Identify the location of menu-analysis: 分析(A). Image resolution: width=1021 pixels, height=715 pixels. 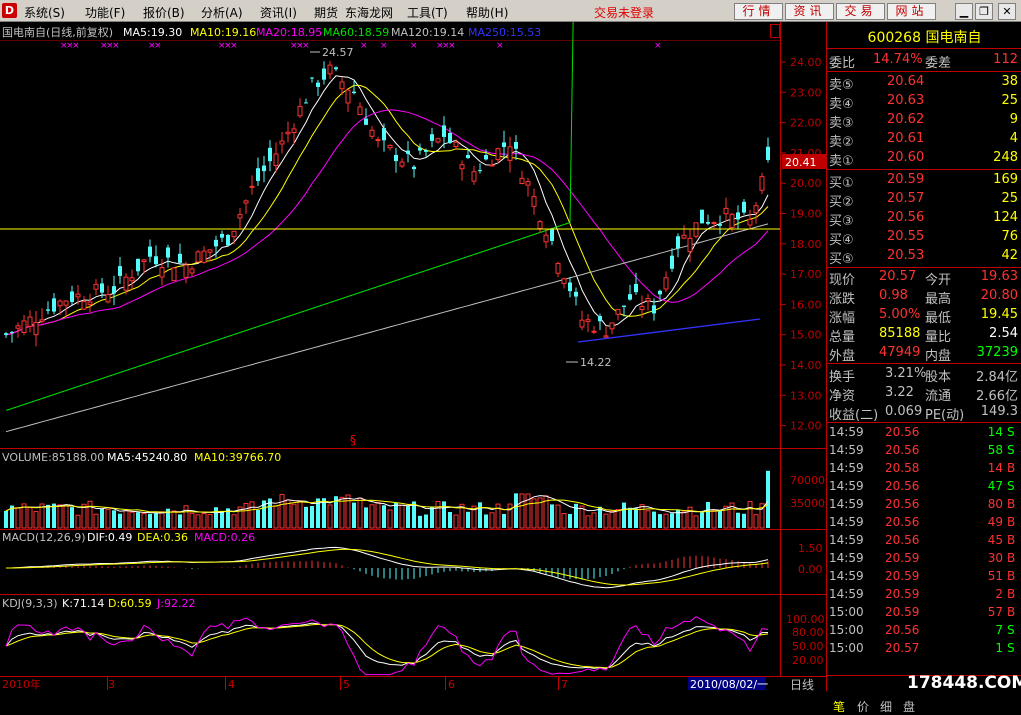
(222, 12).